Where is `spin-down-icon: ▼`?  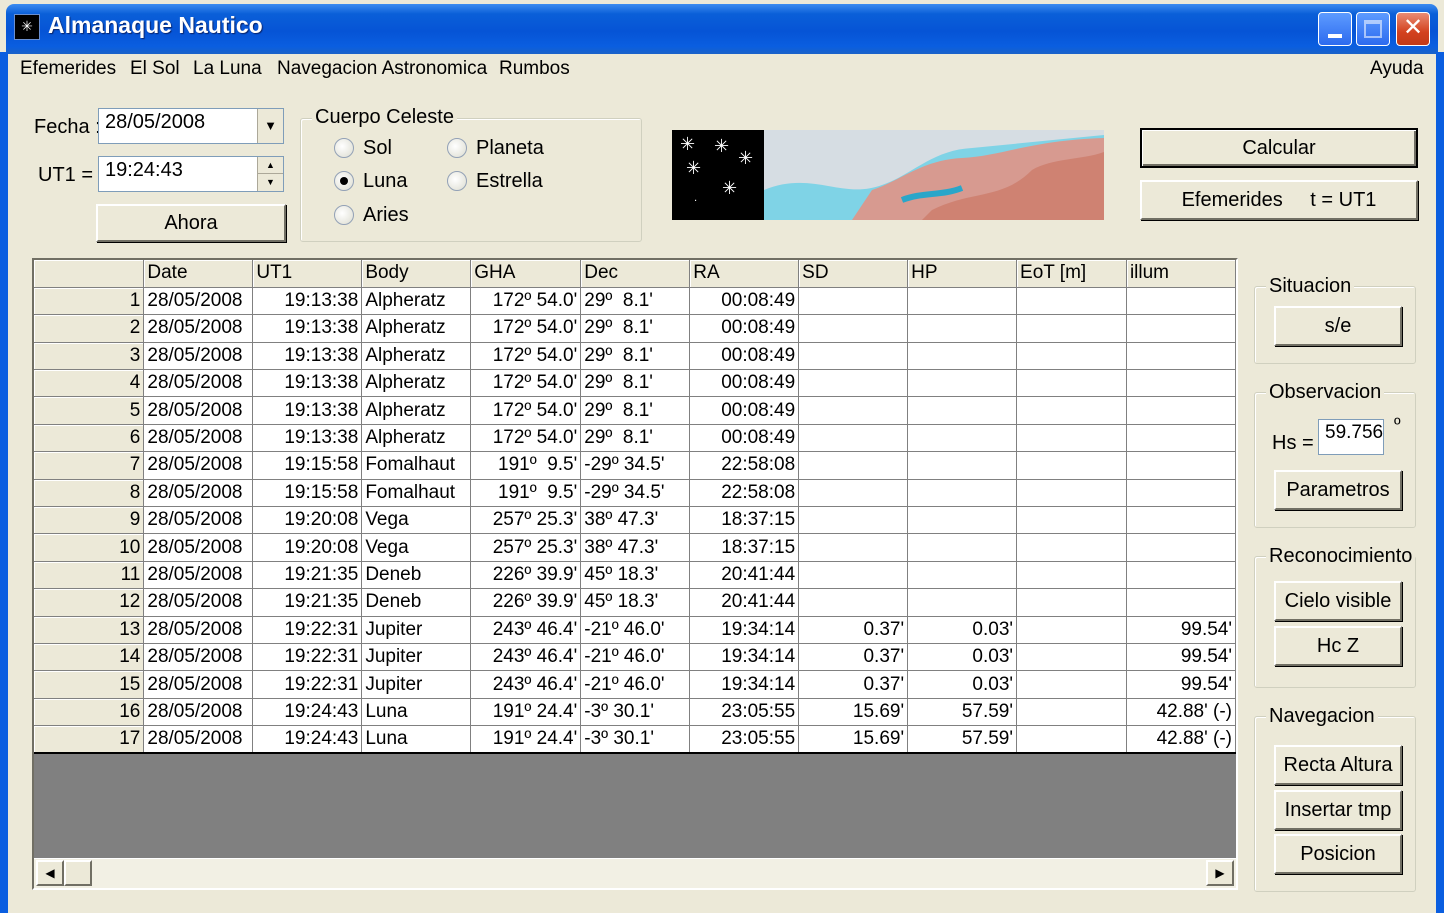
spin-down-icon: ▼ is located at coordinates (270, 182).